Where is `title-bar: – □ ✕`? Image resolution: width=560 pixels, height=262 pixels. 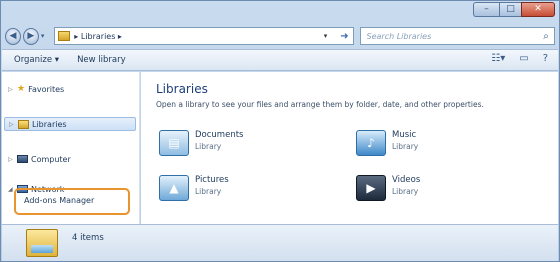
title-bar: – □ ✕ is located at coordinates (280, 12).